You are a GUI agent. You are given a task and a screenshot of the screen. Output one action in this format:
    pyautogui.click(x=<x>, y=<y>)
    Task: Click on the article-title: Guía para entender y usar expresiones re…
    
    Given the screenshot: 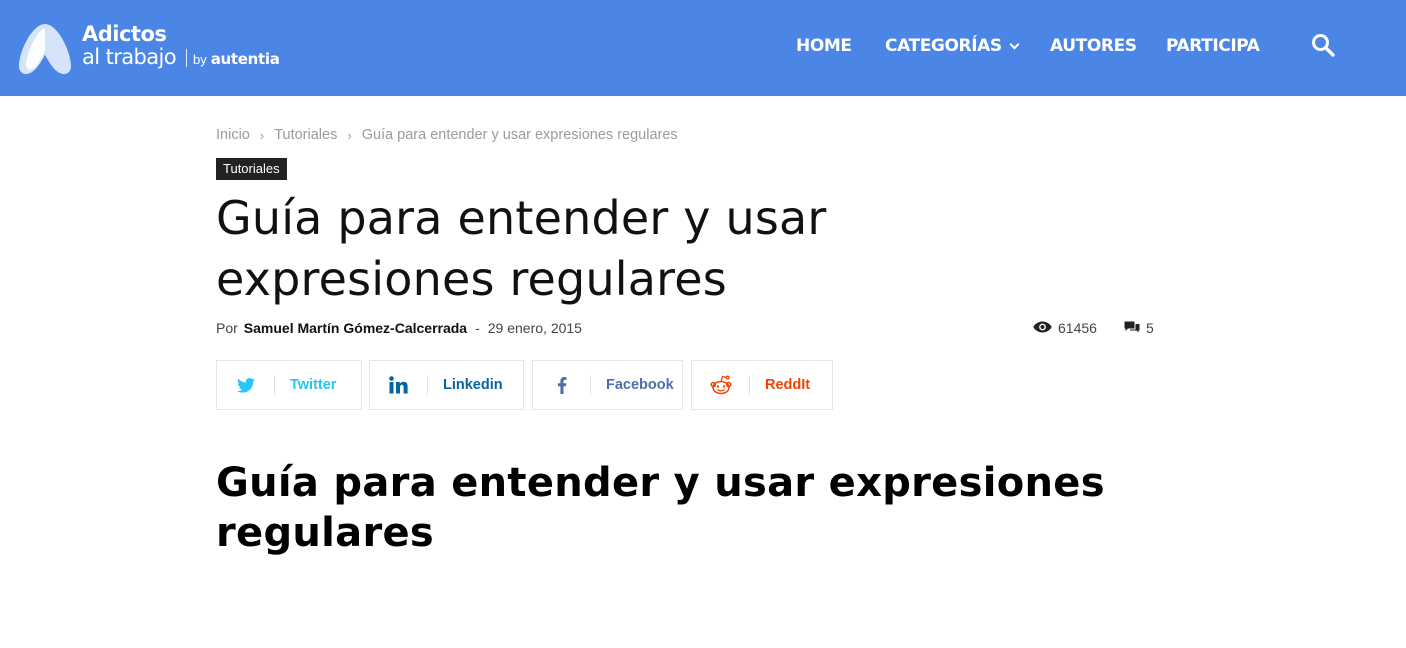 What is the action you would take?
    pyautogui.click(x=521, y=248)
    